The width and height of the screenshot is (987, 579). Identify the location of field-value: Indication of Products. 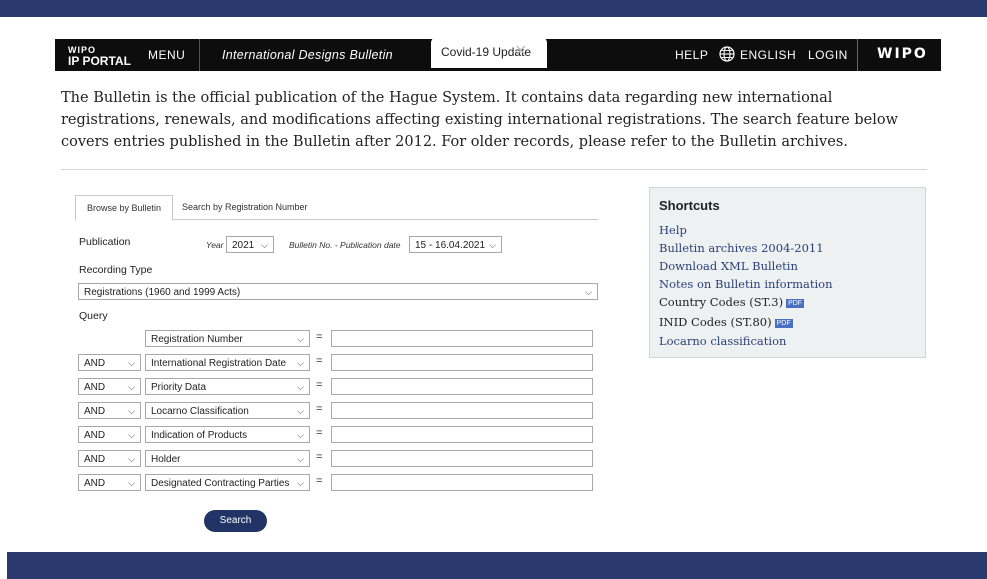
(199, 435).